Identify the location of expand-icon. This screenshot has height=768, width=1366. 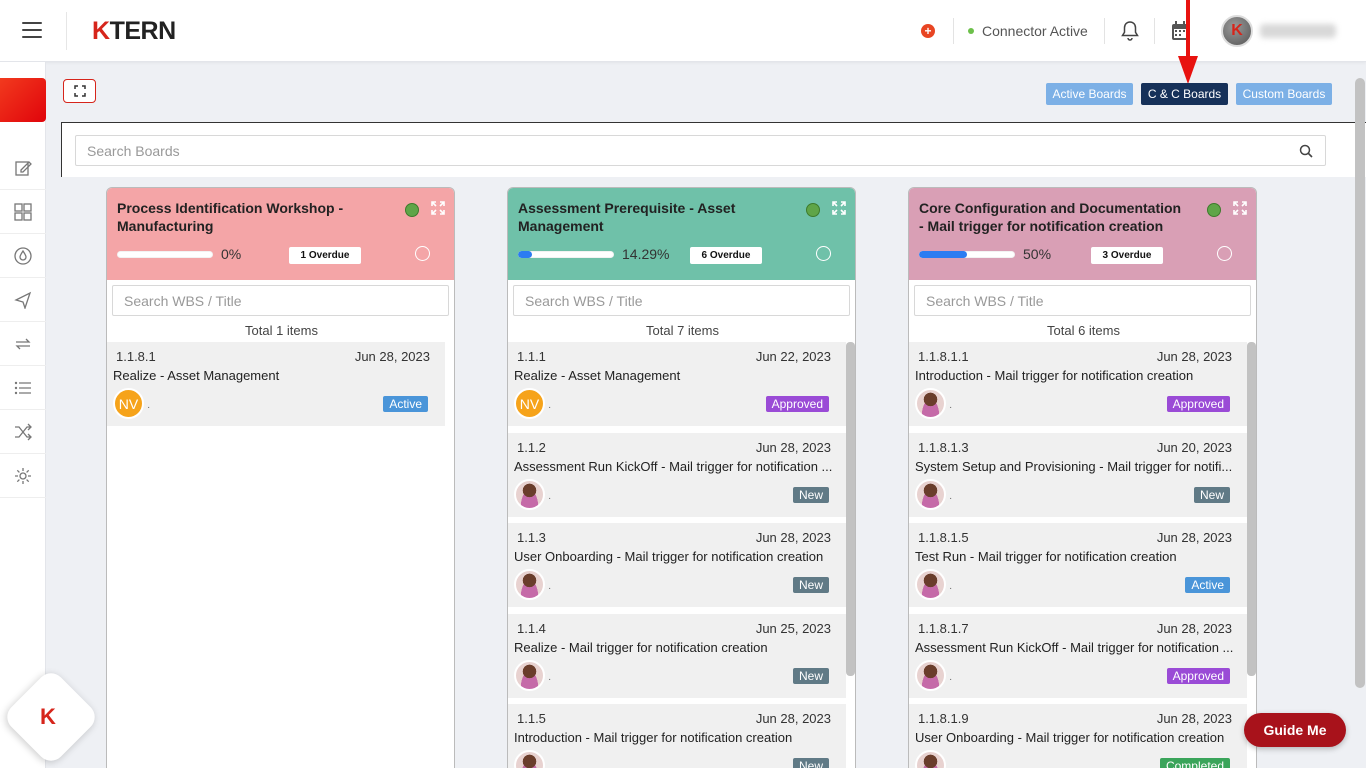
(79, 91).